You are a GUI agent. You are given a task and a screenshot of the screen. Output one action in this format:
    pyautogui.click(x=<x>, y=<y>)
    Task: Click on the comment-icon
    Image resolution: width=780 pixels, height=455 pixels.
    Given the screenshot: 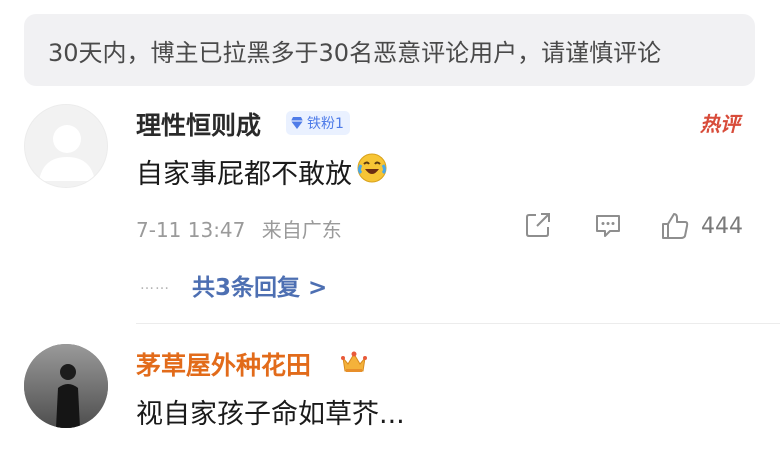 What is the action you would take?
    pyautogui.click(x=608, y=226)
    